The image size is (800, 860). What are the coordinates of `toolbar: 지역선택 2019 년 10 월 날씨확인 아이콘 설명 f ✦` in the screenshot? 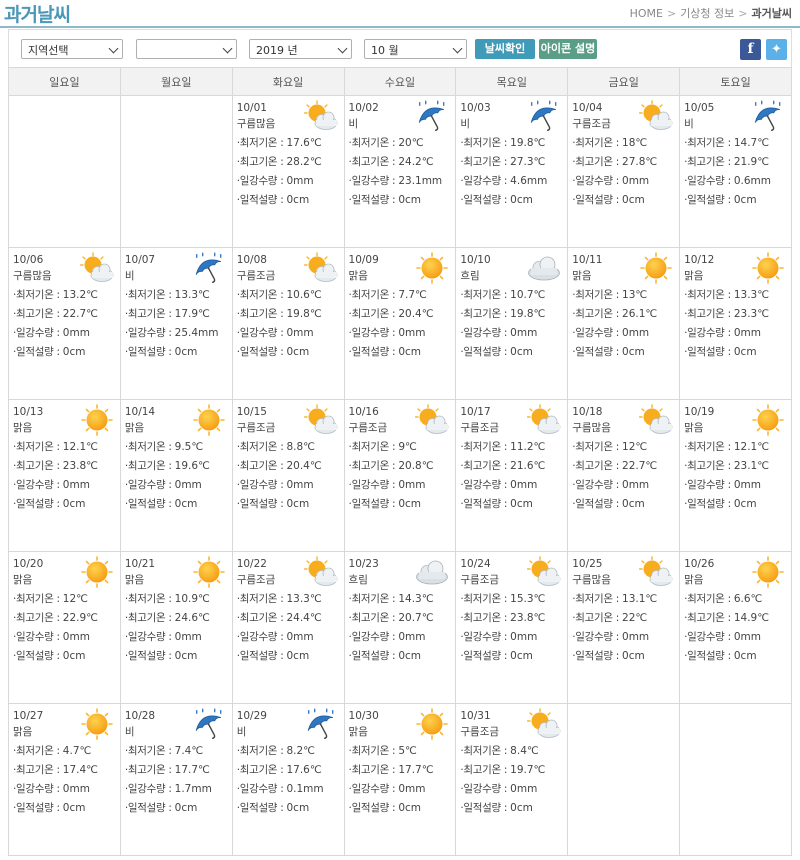 It's located at (400, 48).